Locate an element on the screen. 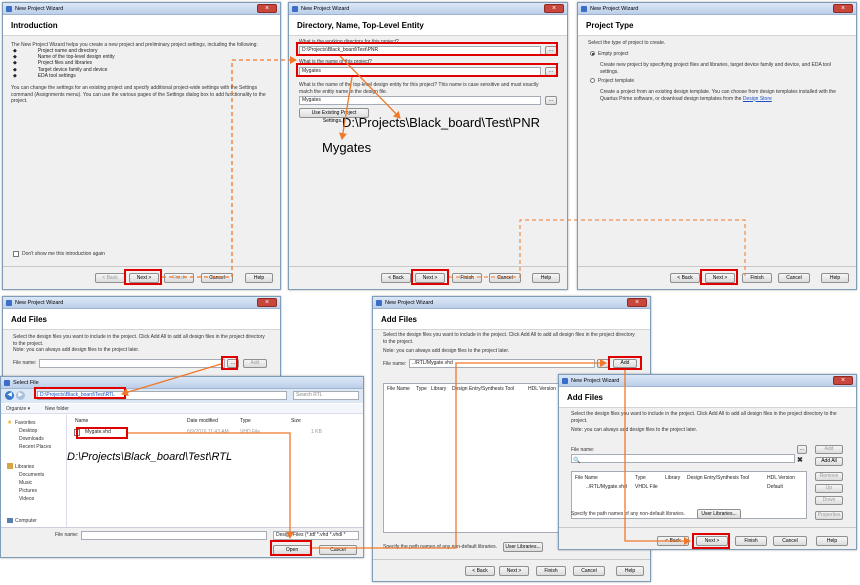 The image size is (860, 585). empty-project-radio is located at coordinates (592, 53).